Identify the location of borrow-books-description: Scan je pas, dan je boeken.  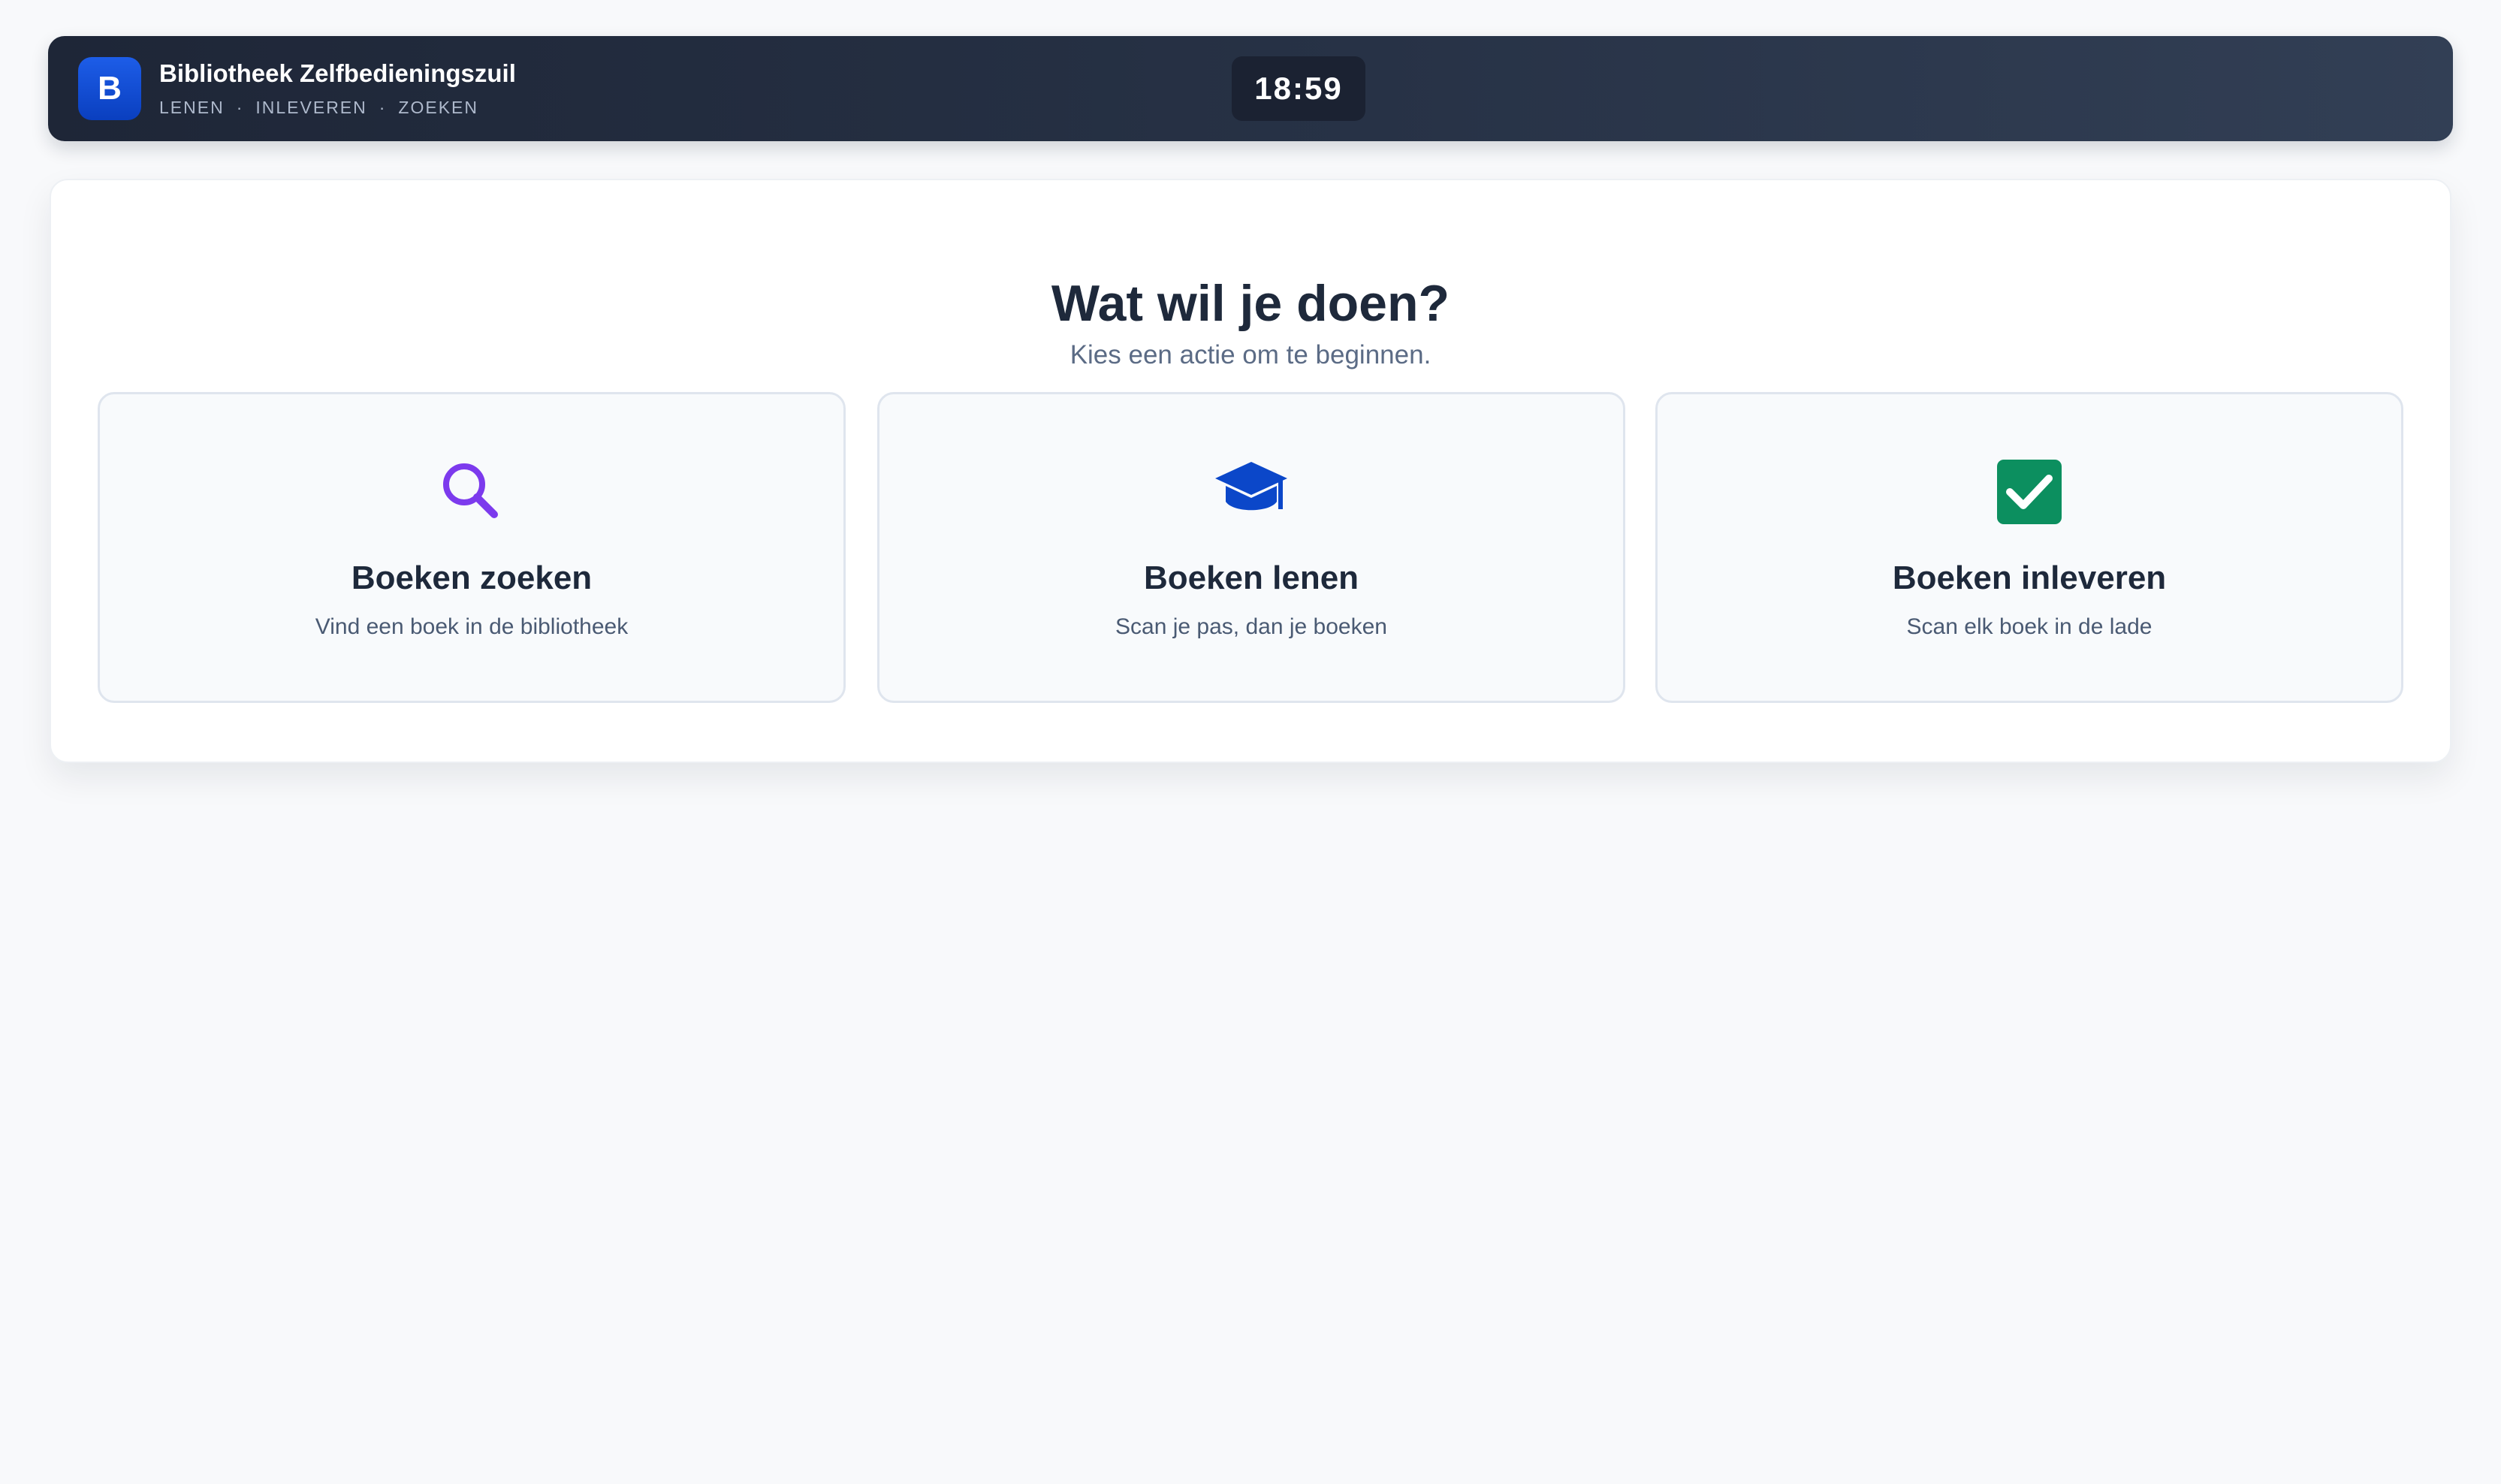
(1251, 626).